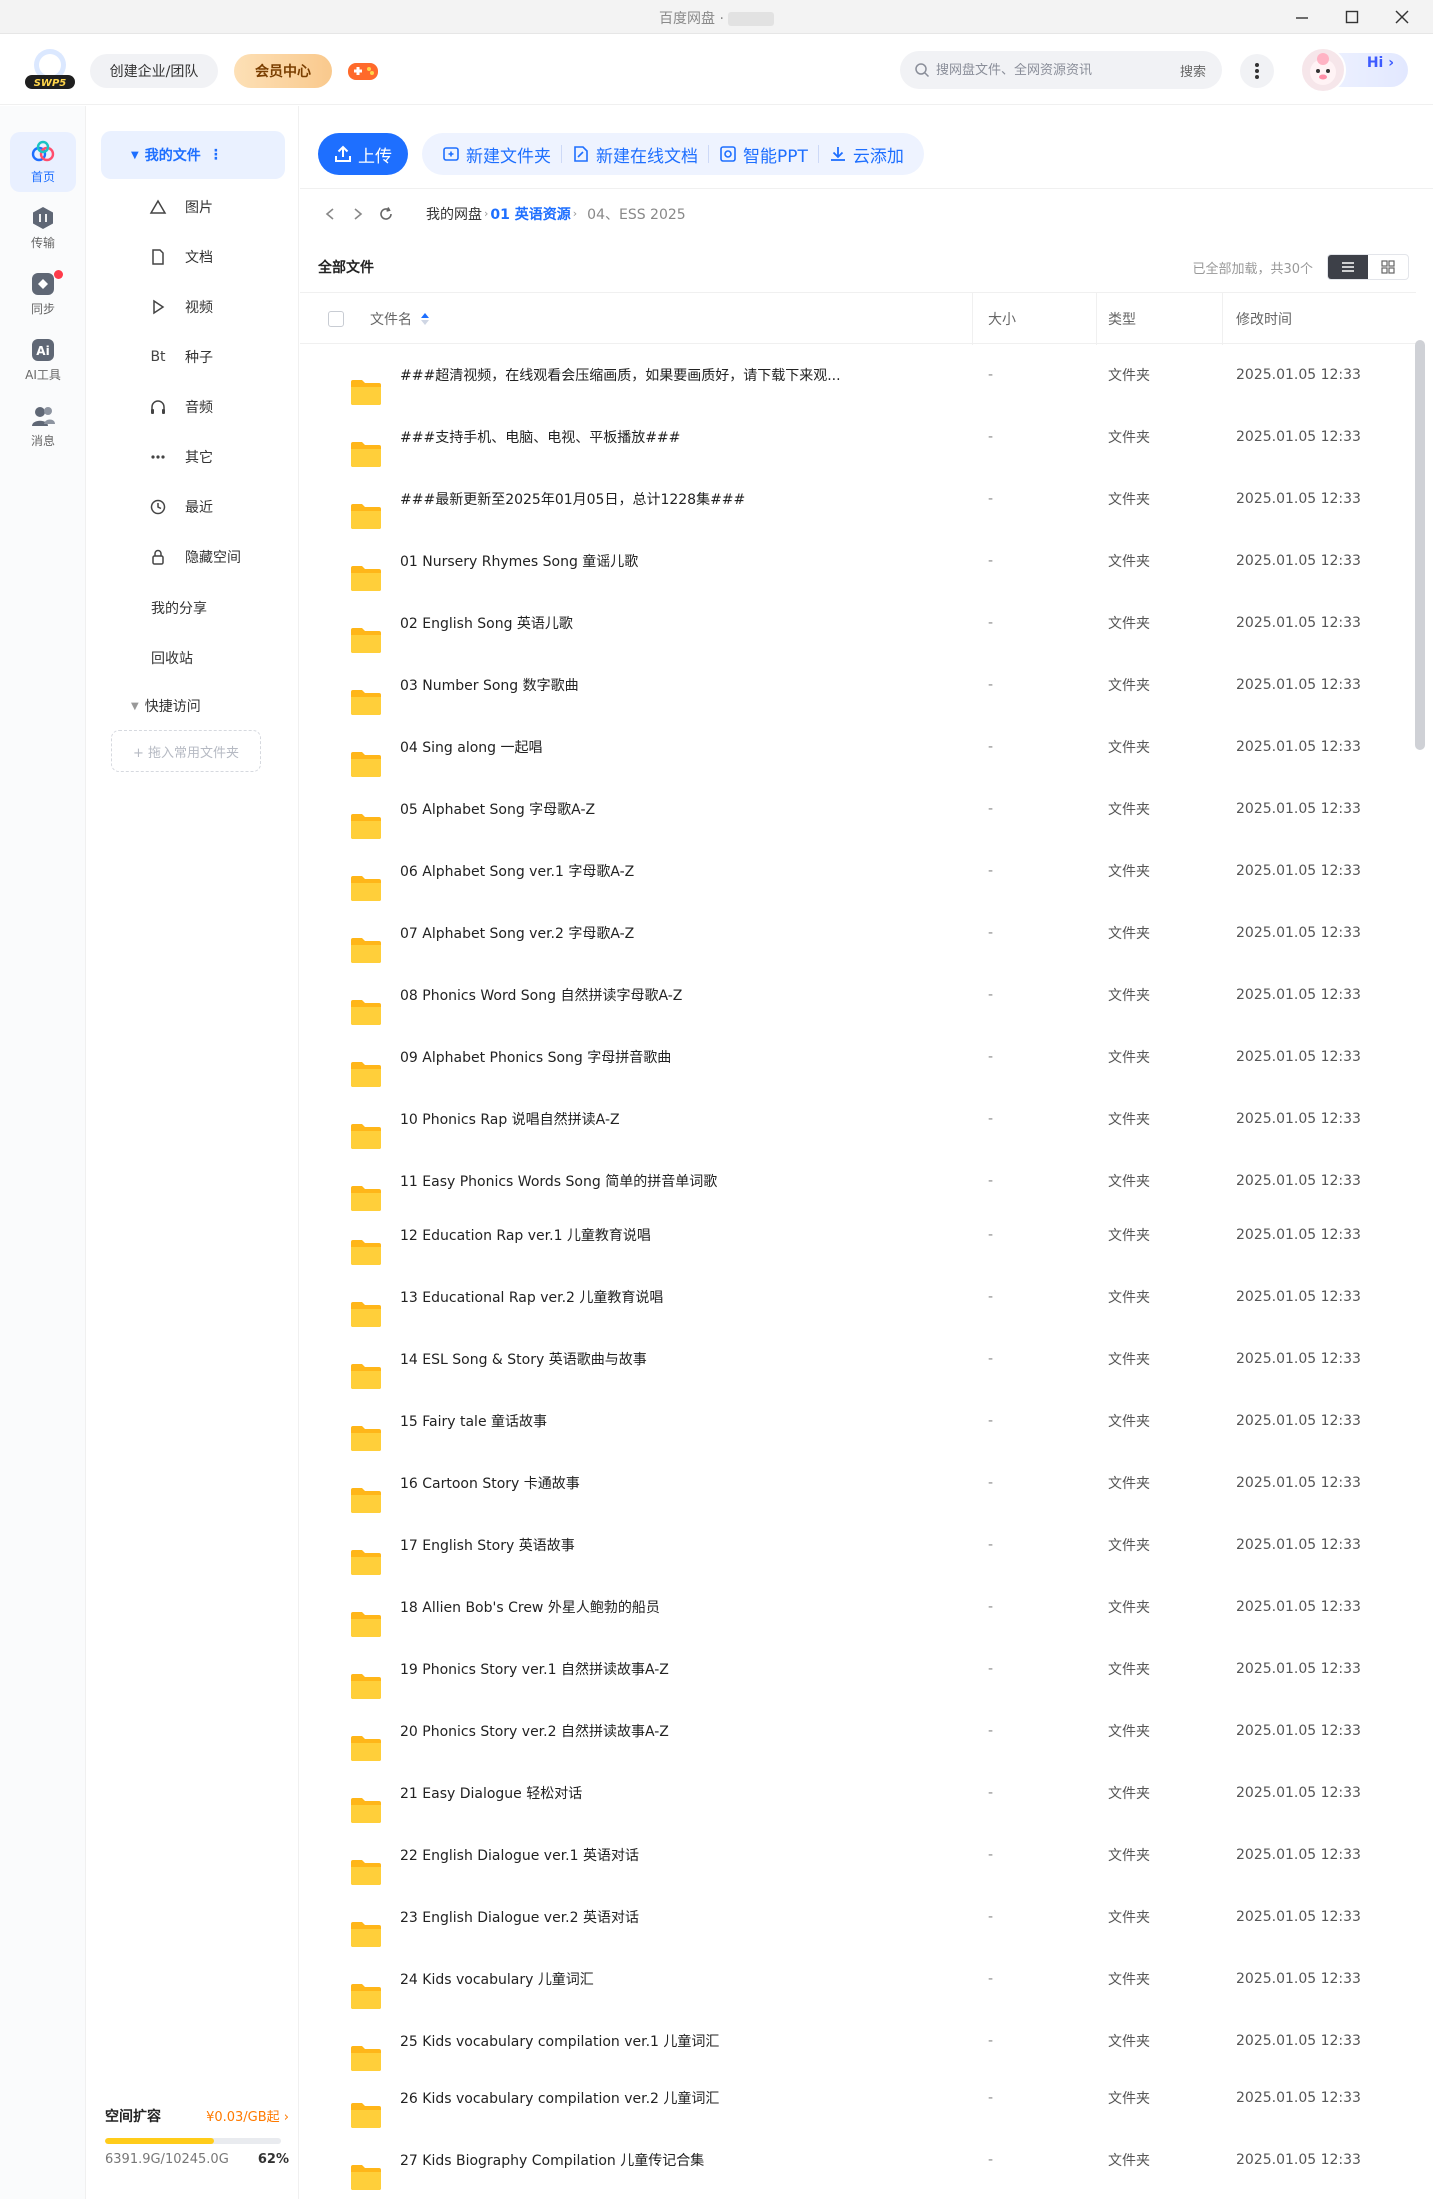 The image size is (1433, 2199). I want to click on file-name: 27 Kids Biography Compilation 儿童传记合集, so click(552, 2160).